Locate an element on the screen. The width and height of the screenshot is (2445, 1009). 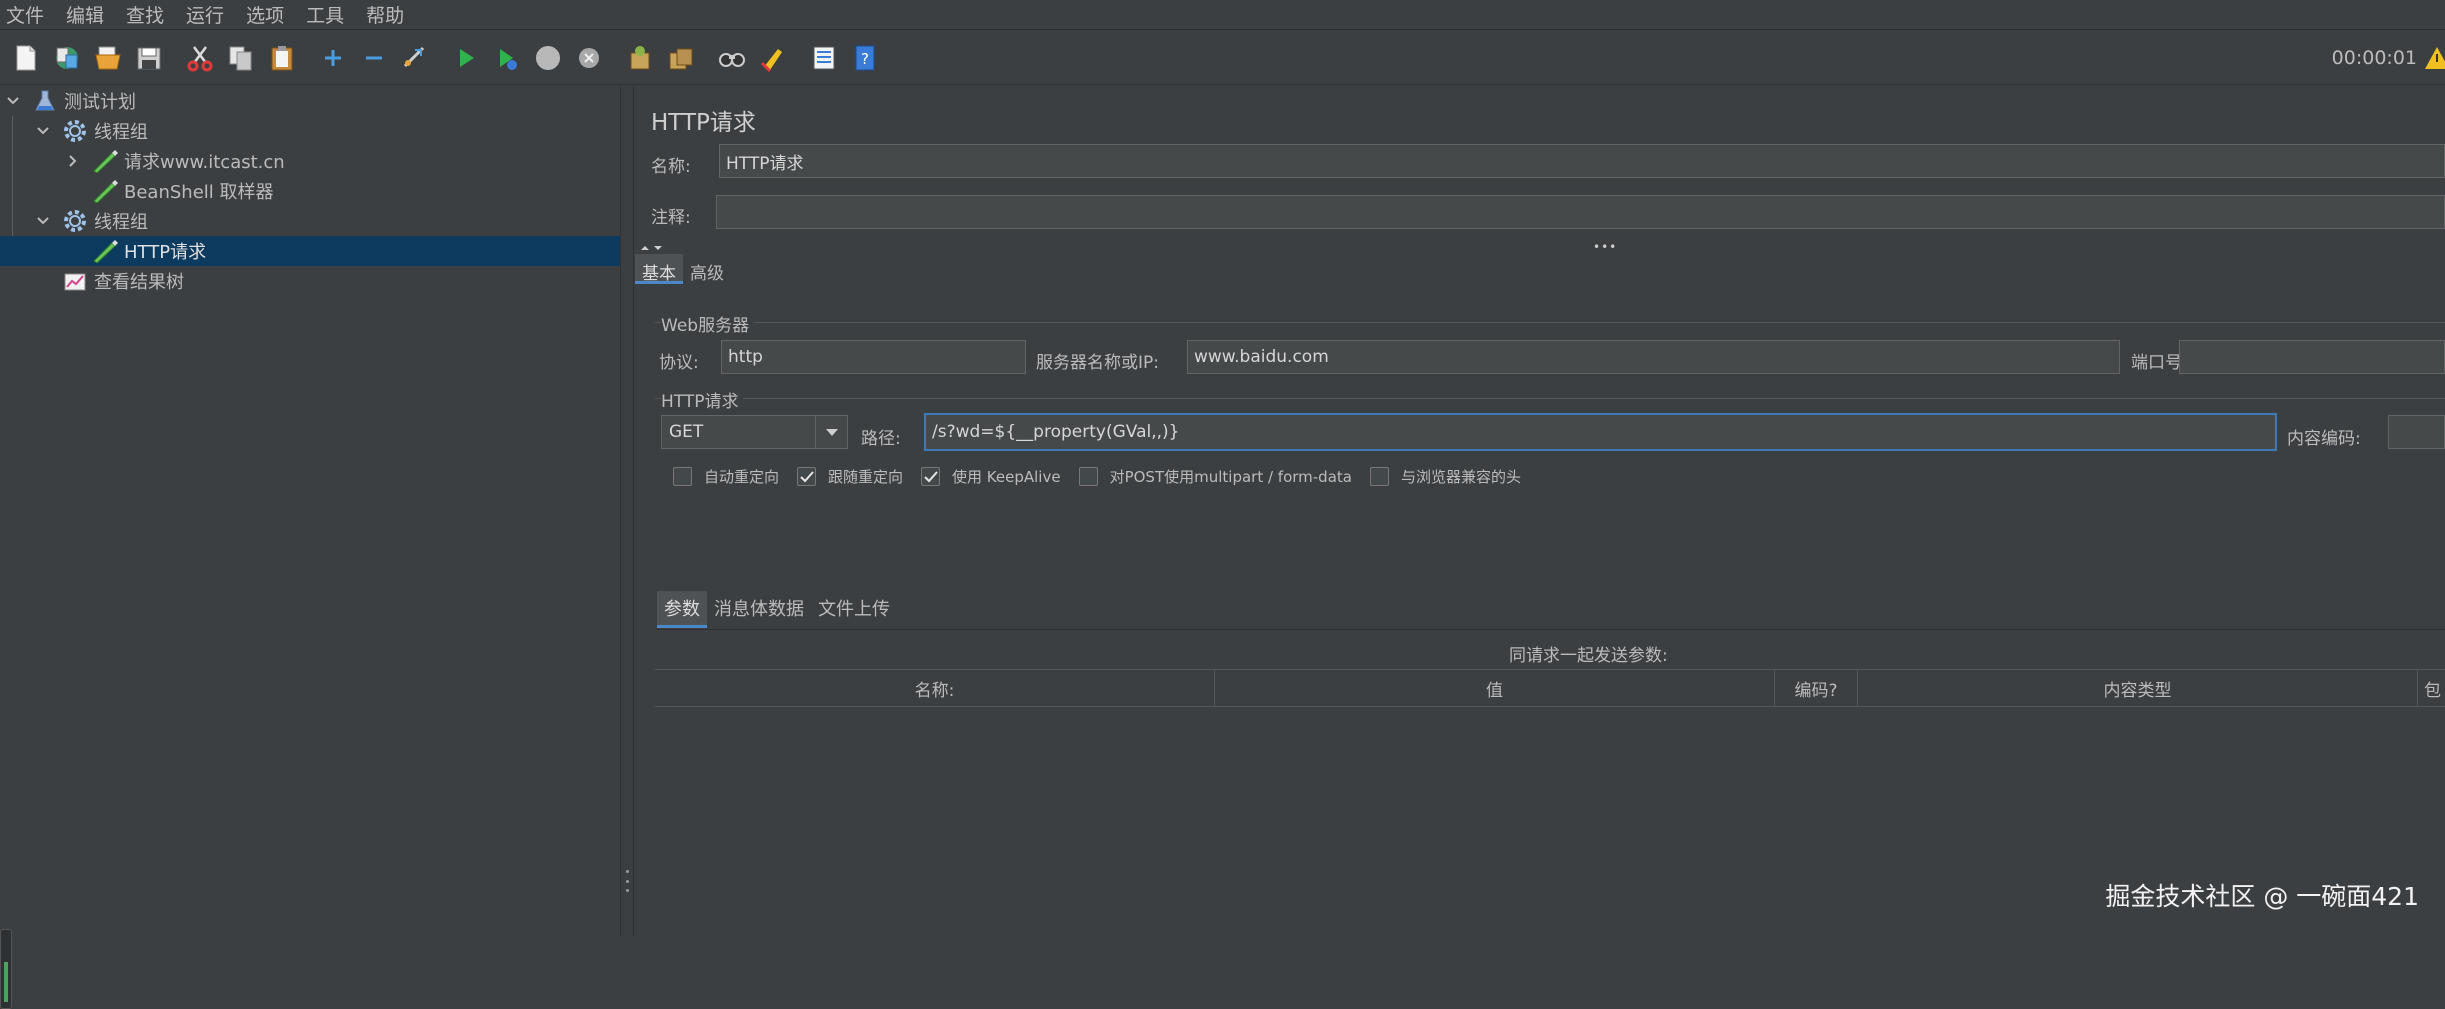
shutdown-icon is located at coordinates (589, 58).